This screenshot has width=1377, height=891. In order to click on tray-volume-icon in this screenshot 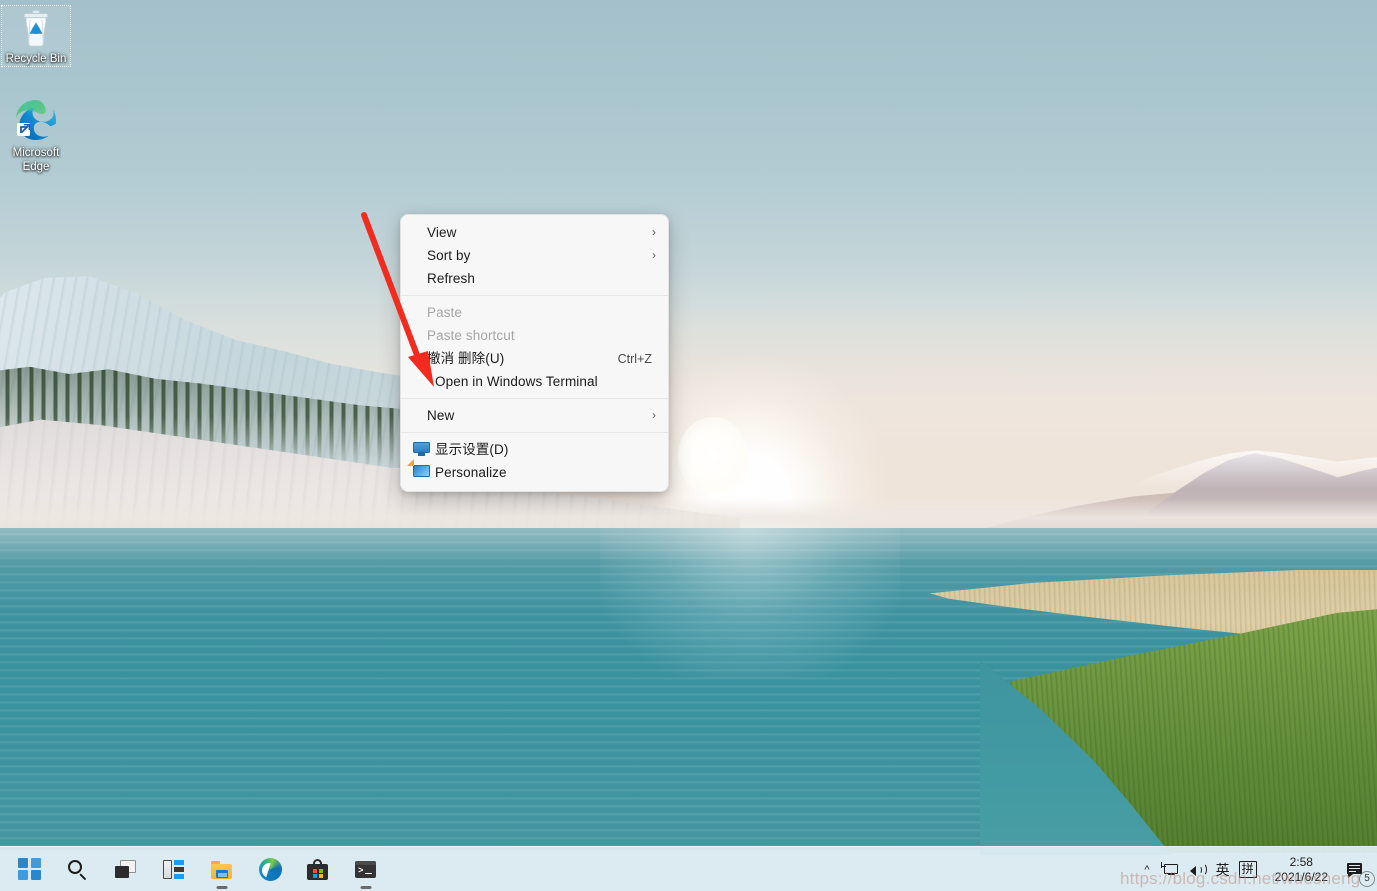, I will do `click(1198, 870)`.